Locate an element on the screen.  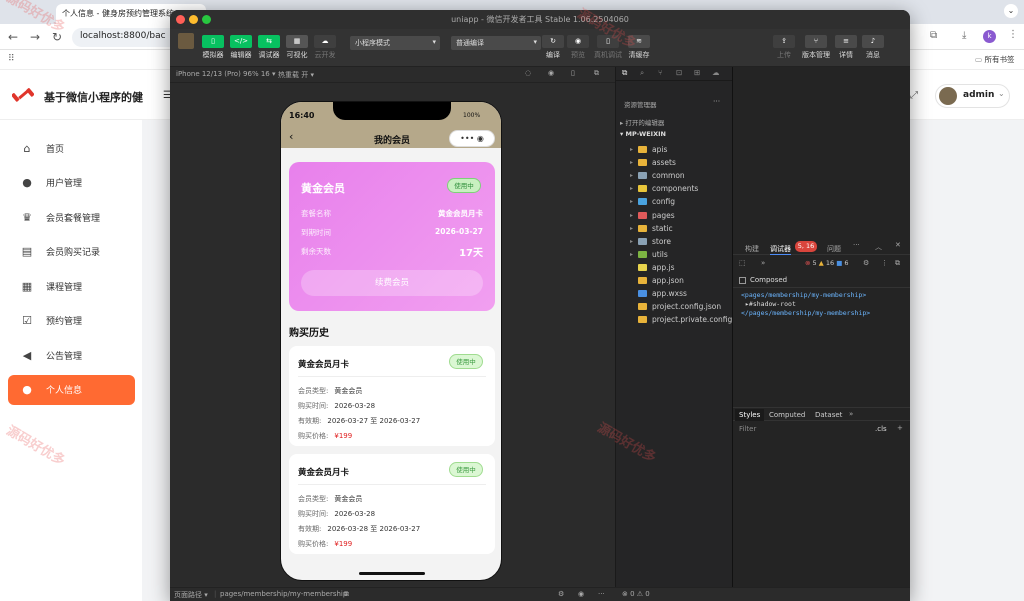
apps-icon: ⠿ is located at coordinates (11, 59).